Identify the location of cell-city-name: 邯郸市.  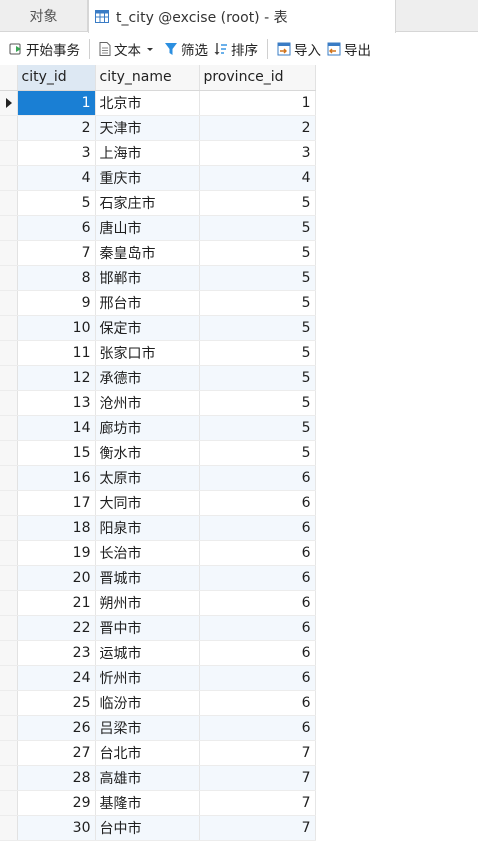
(147, 278).